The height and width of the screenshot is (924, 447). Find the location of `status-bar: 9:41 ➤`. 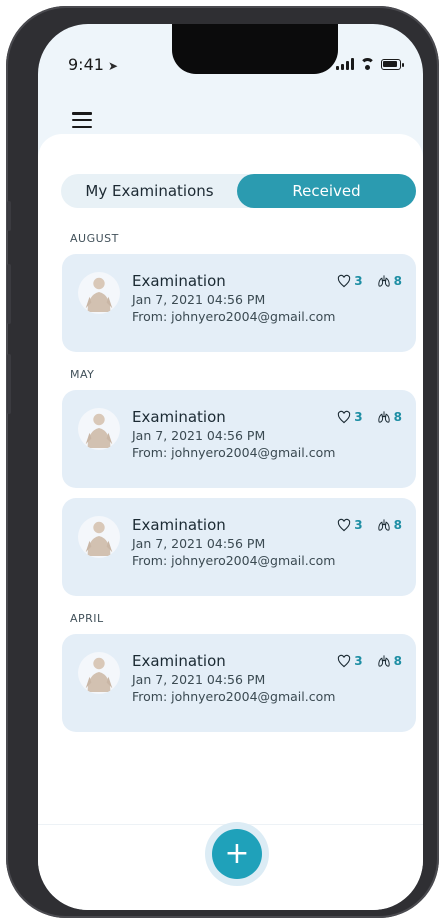

status-bar: 9:41 ➤ is located at coordinates (236, 64).